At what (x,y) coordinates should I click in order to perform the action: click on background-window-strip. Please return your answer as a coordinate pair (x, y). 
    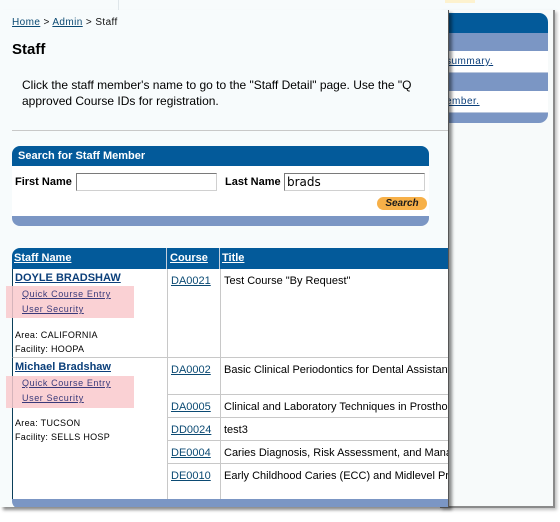
    Looking at the image, I should click on (280, 5).